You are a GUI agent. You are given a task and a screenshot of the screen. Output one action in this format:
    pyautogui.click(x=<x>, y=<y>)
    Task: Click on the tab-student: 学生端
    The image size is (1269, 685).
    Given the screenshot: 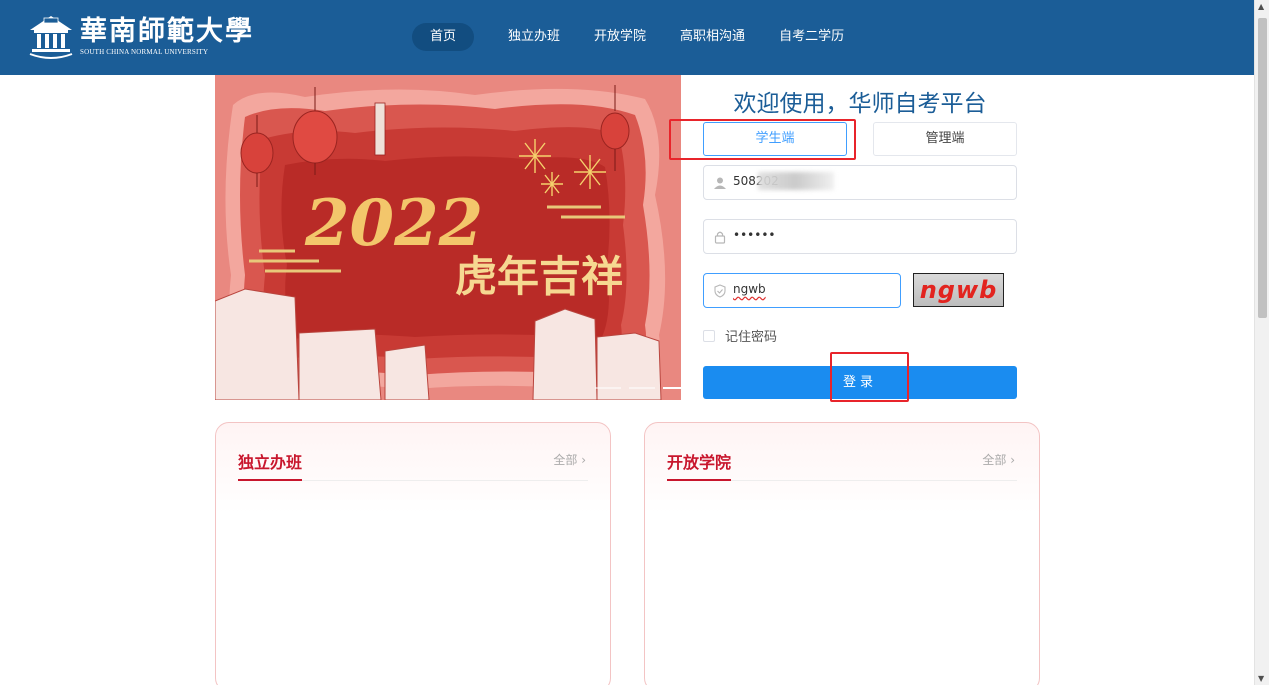 What is the action you would take?
    pyautogui.click(x=775, y=139)
    